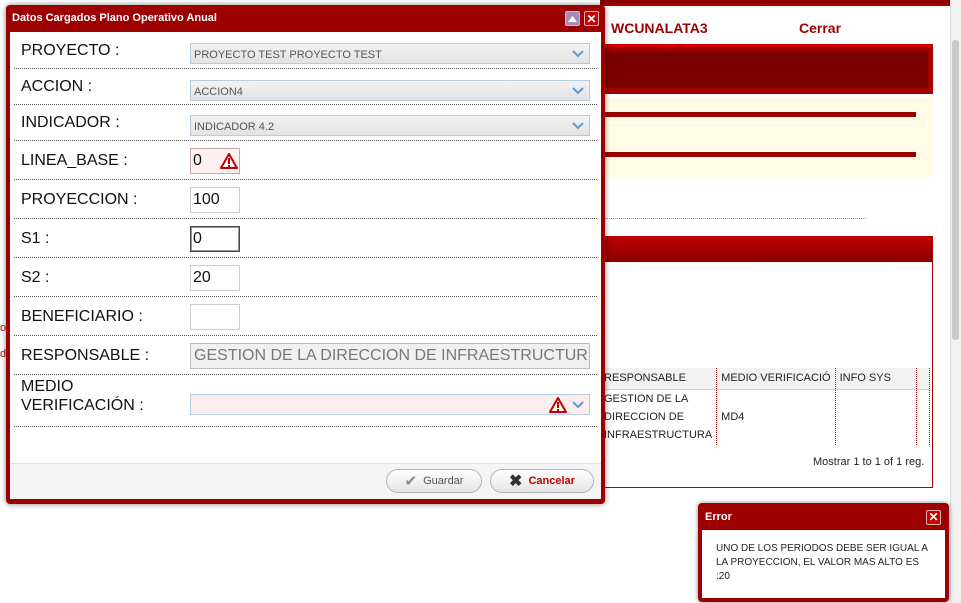 Image resolution: width=961 pixels, height=603 pixels. What do you see at coordinates (215, 239) in the screenshot?
I see `s1-input: 0` at bounding box center [215, 239].